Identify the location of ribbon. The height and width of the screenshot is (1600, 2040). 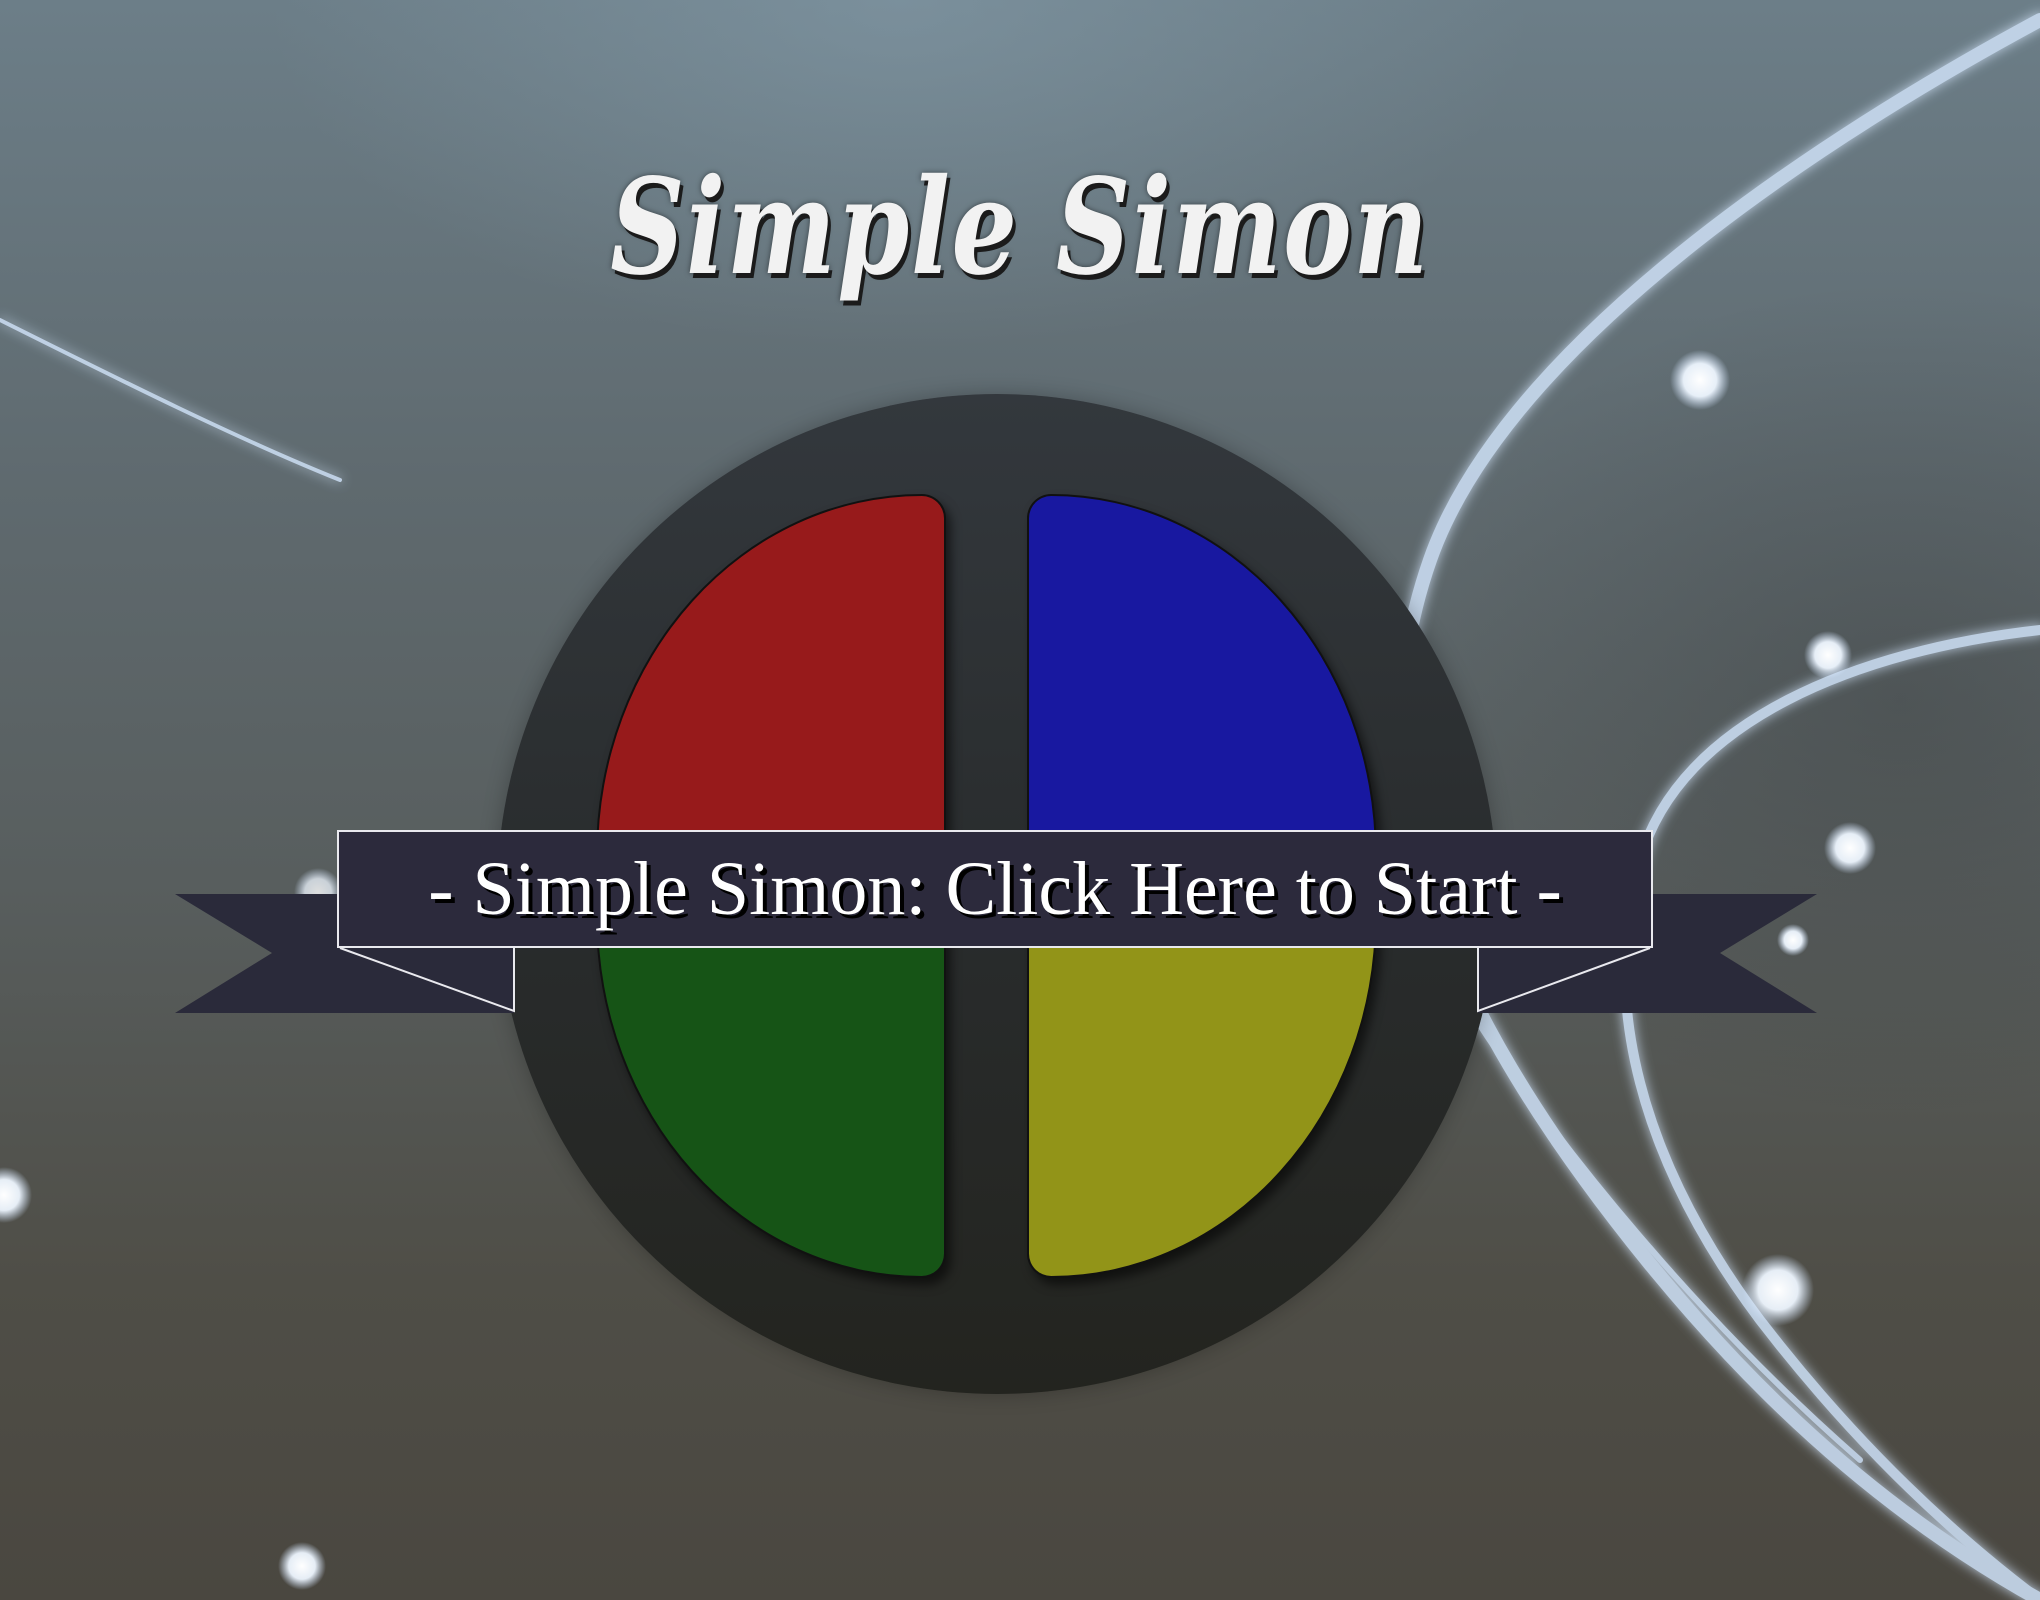
(996, 953).